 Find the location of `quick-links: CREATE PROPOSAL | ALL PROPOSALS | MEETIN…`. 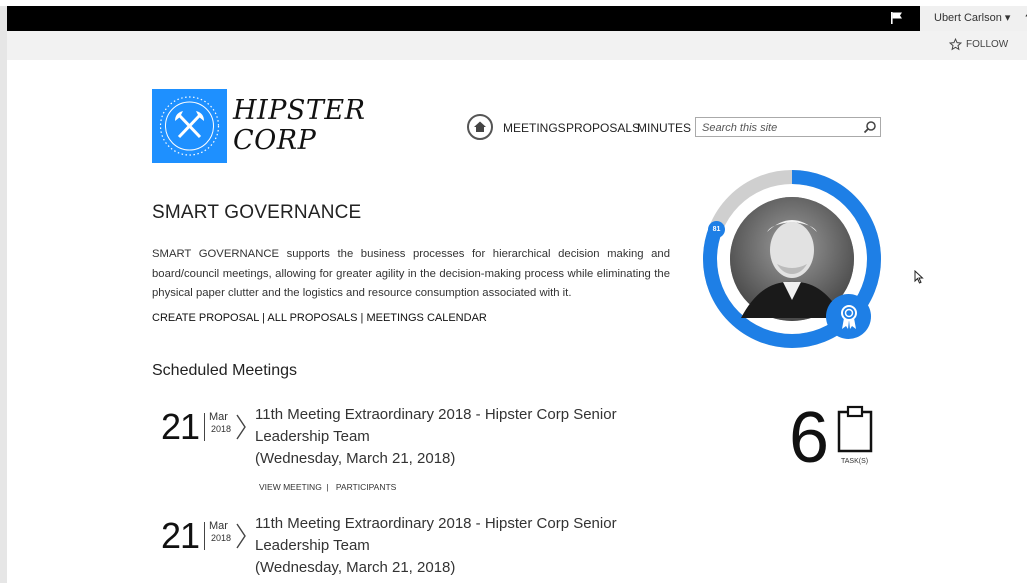

quick-links: CREATE PROPOSAL | ALL PROPOSALS | MEETIN… is located at coordinates (319, 318).